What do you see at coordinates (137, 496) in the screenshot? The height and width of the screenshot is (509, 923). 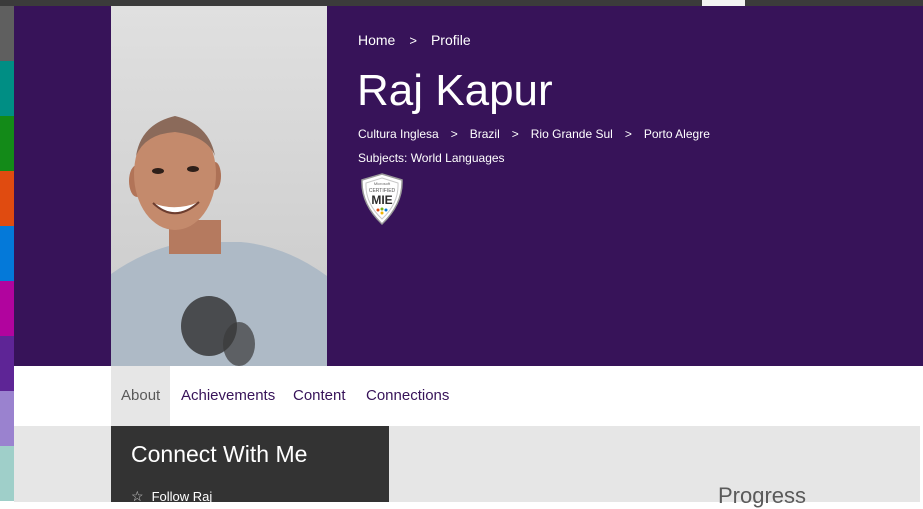 I see `star-icon: ☆` at bounding box center [137, 496].